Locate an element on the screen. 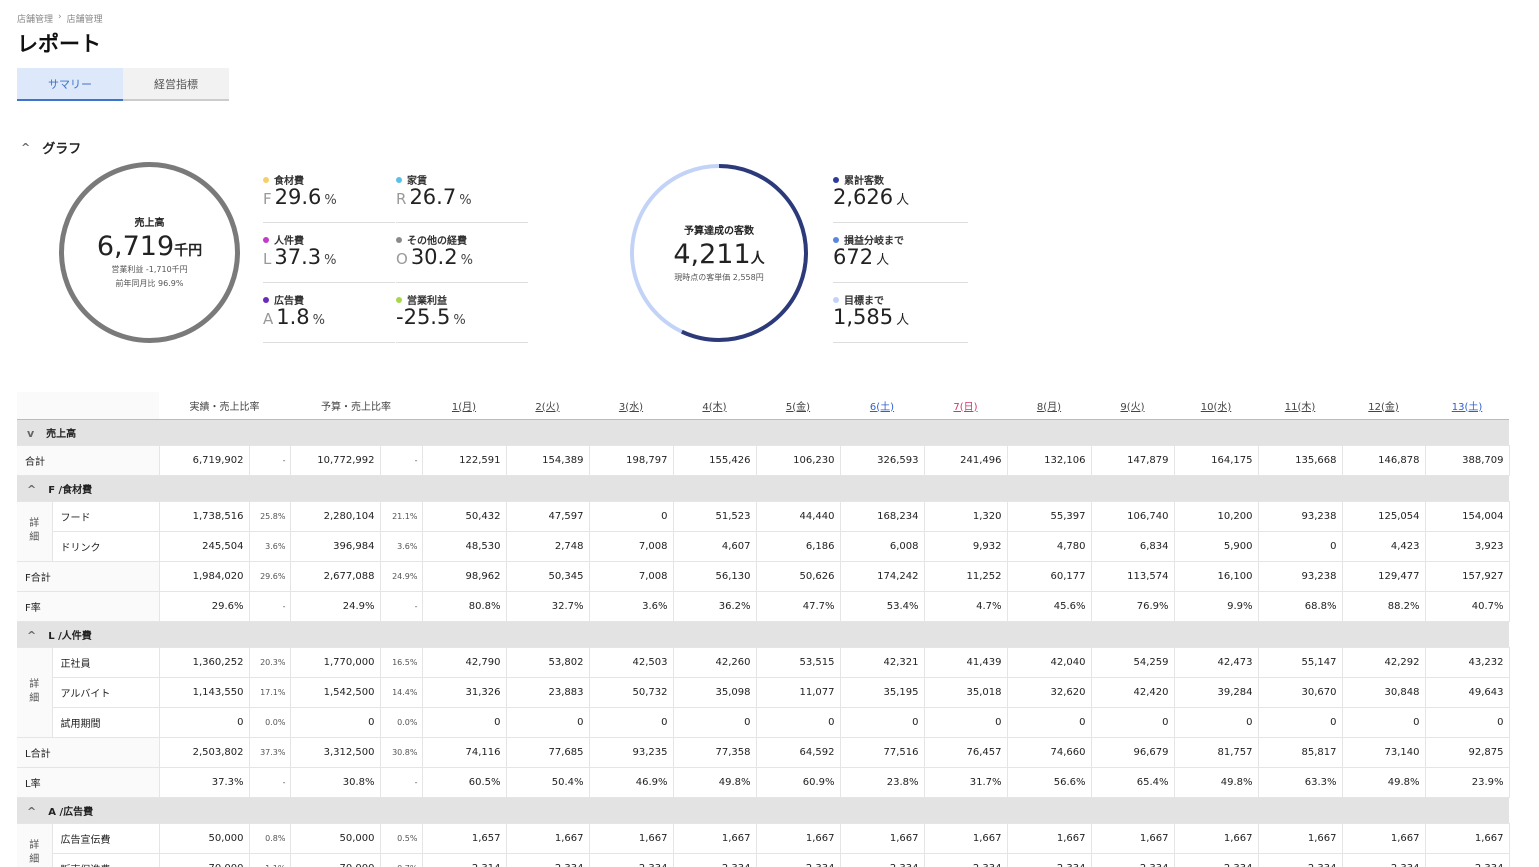 The image size is (1539, 867). day-header-5: 5(金) is located at coordinates (798, 406).